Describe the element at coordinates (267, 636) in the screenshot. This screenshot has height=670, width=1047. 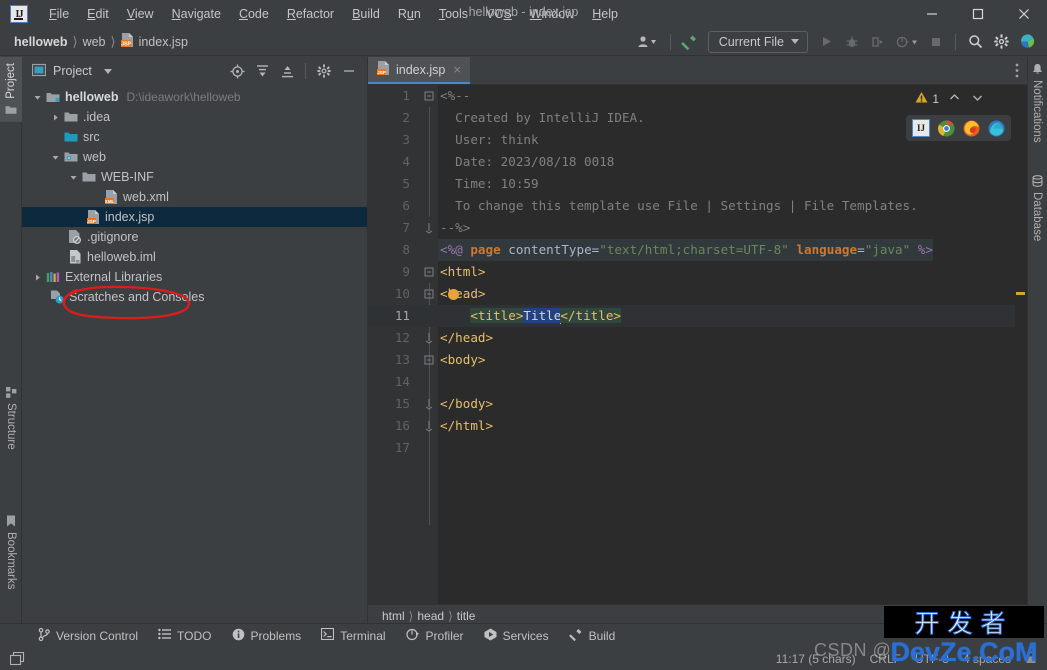
I see `tool-window-problems: Problems` at that location.